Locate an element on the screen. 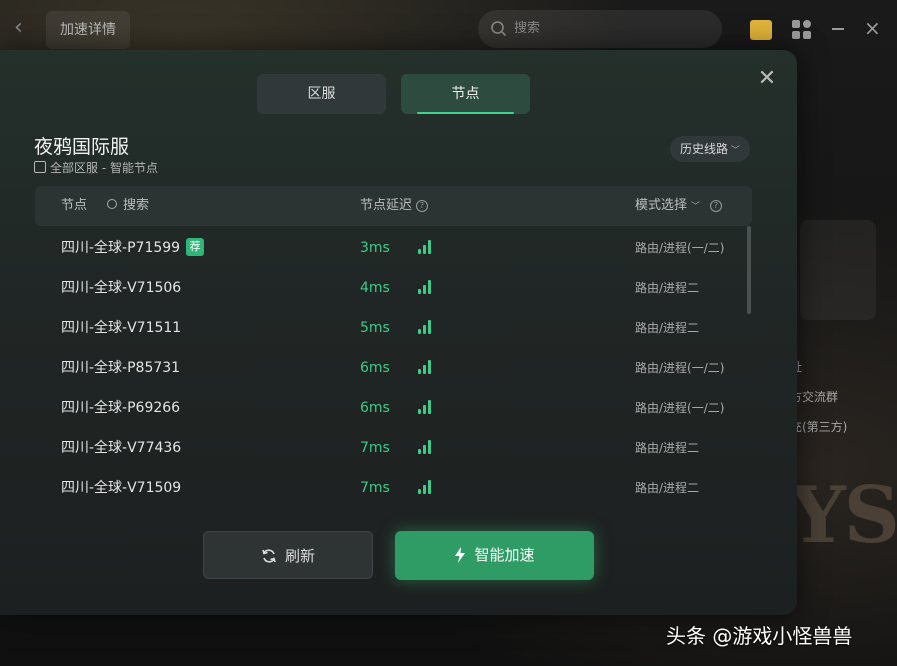 The width and height of the screenshot is (897, 666). search-placeholder: 搜索 is located at coordinates (527, 28).